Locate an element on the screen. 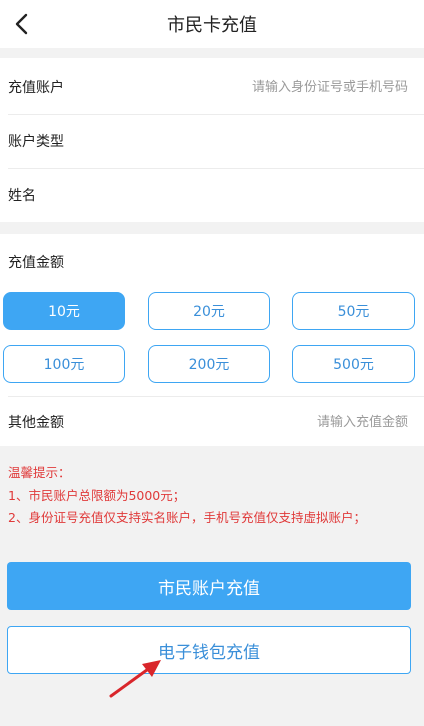 The height and width of the screenshot is (726, 424). header-bar: 市民卡充值 is located at coordinates (212, 24).